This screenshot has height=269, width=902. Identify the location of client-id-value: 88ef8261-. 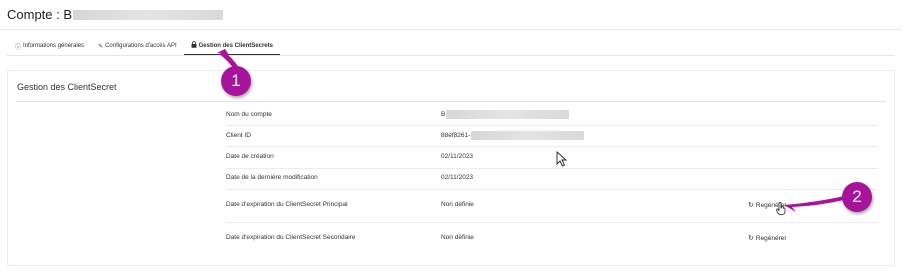
(456, 135).